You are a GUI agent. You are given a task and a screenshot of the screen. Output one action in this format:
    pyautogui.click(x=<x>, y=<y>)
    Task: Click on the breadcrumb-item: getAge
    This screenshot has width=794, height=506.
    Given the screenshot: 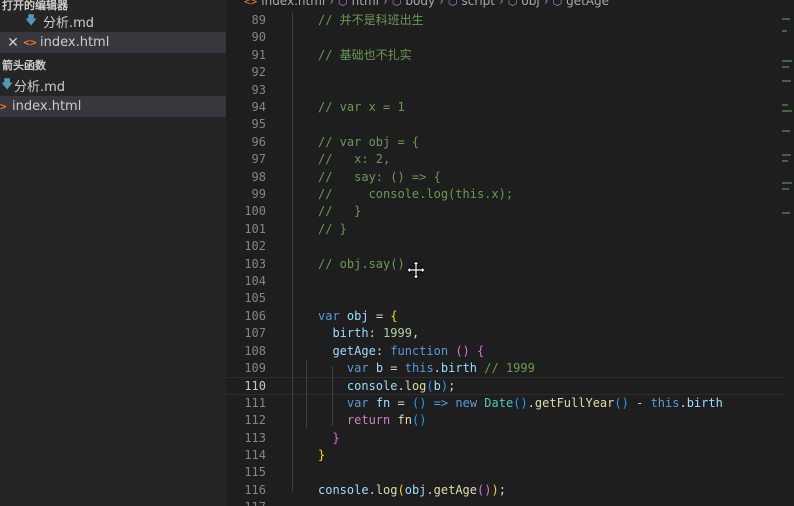 What is the action you would take?
    pyautogui.click(x=587, y=4)
    